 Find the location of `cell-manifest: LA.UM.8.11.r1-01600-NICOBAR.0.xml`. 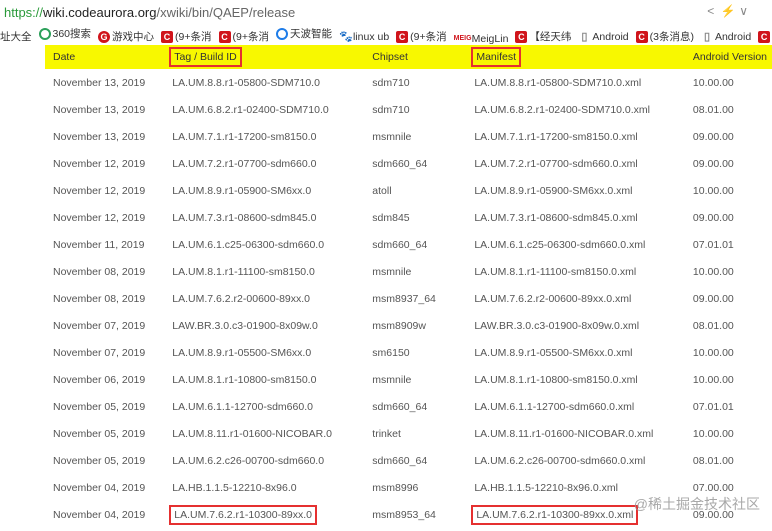

cell-manifest: LA.UM.8.11.r1-01600-NICOBAR.0.xml is located at coordinates (583, 433).